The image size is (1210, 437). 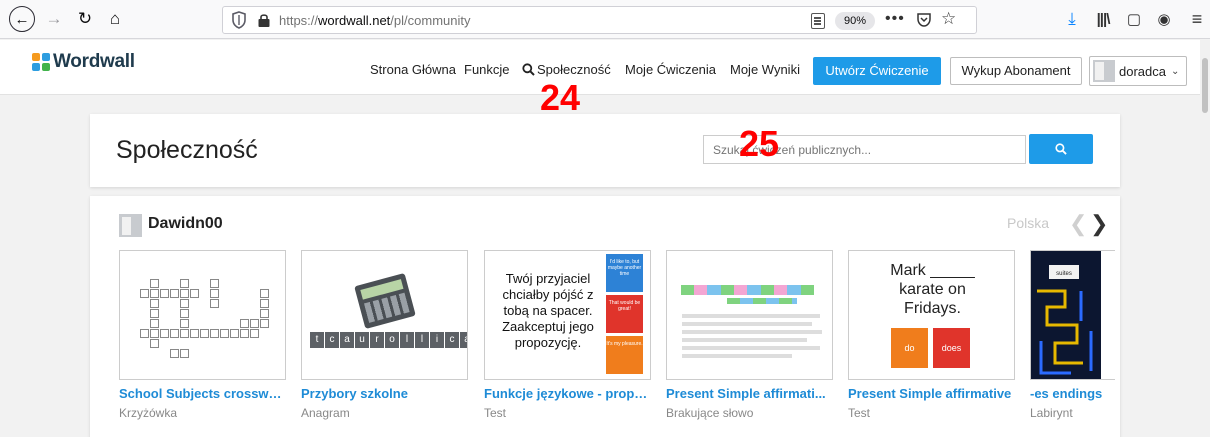 What do you see at coordinates (85, 19) in the screenshot?
I see `reload-icon: ↻` at bounding box center [85, 19].